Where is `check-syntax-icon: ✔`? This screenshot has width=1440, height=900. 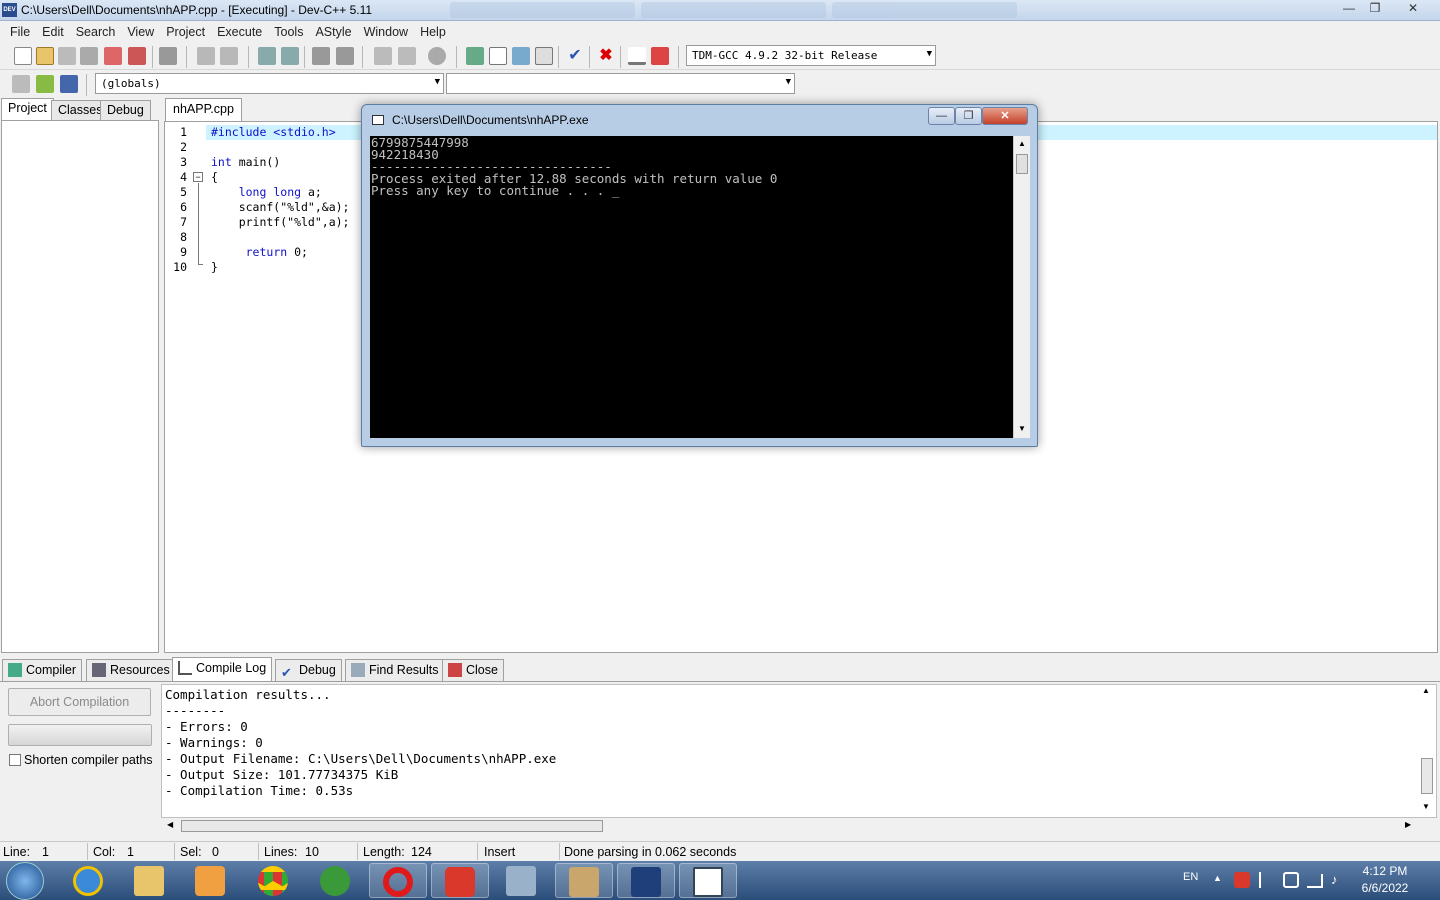 check-syntax-icon: ✔ is located at coordinates (575, 56).